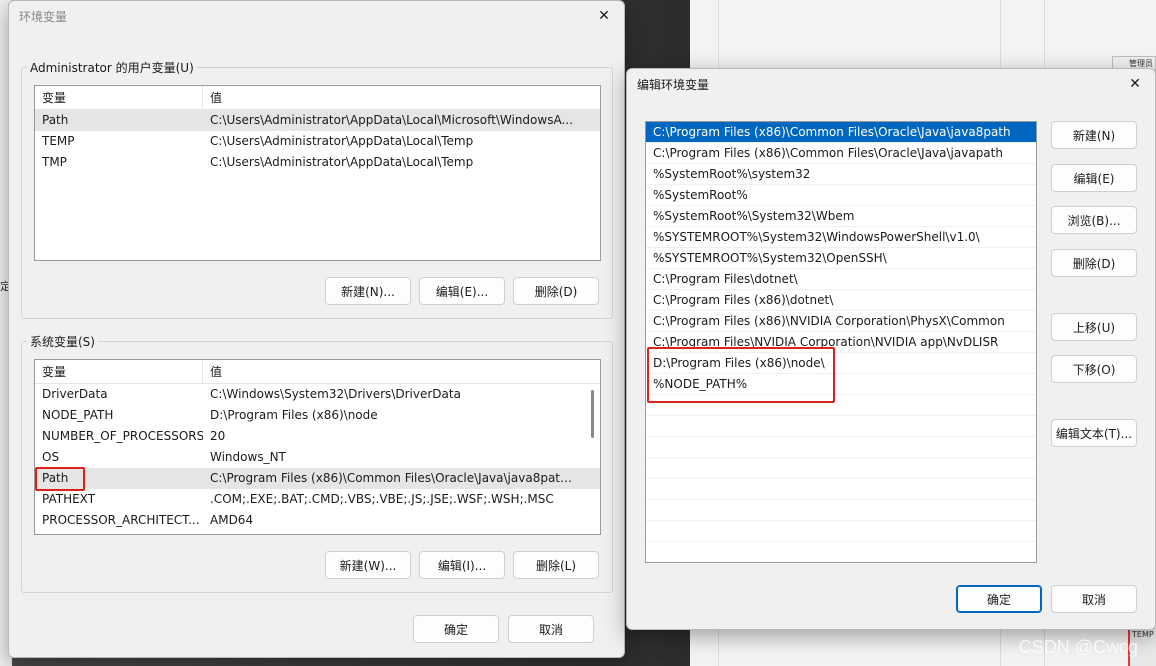 Image resolution: width=1156 pixels, height=666 pixels. I want to click on variable-name: Path, so click(55, 120).